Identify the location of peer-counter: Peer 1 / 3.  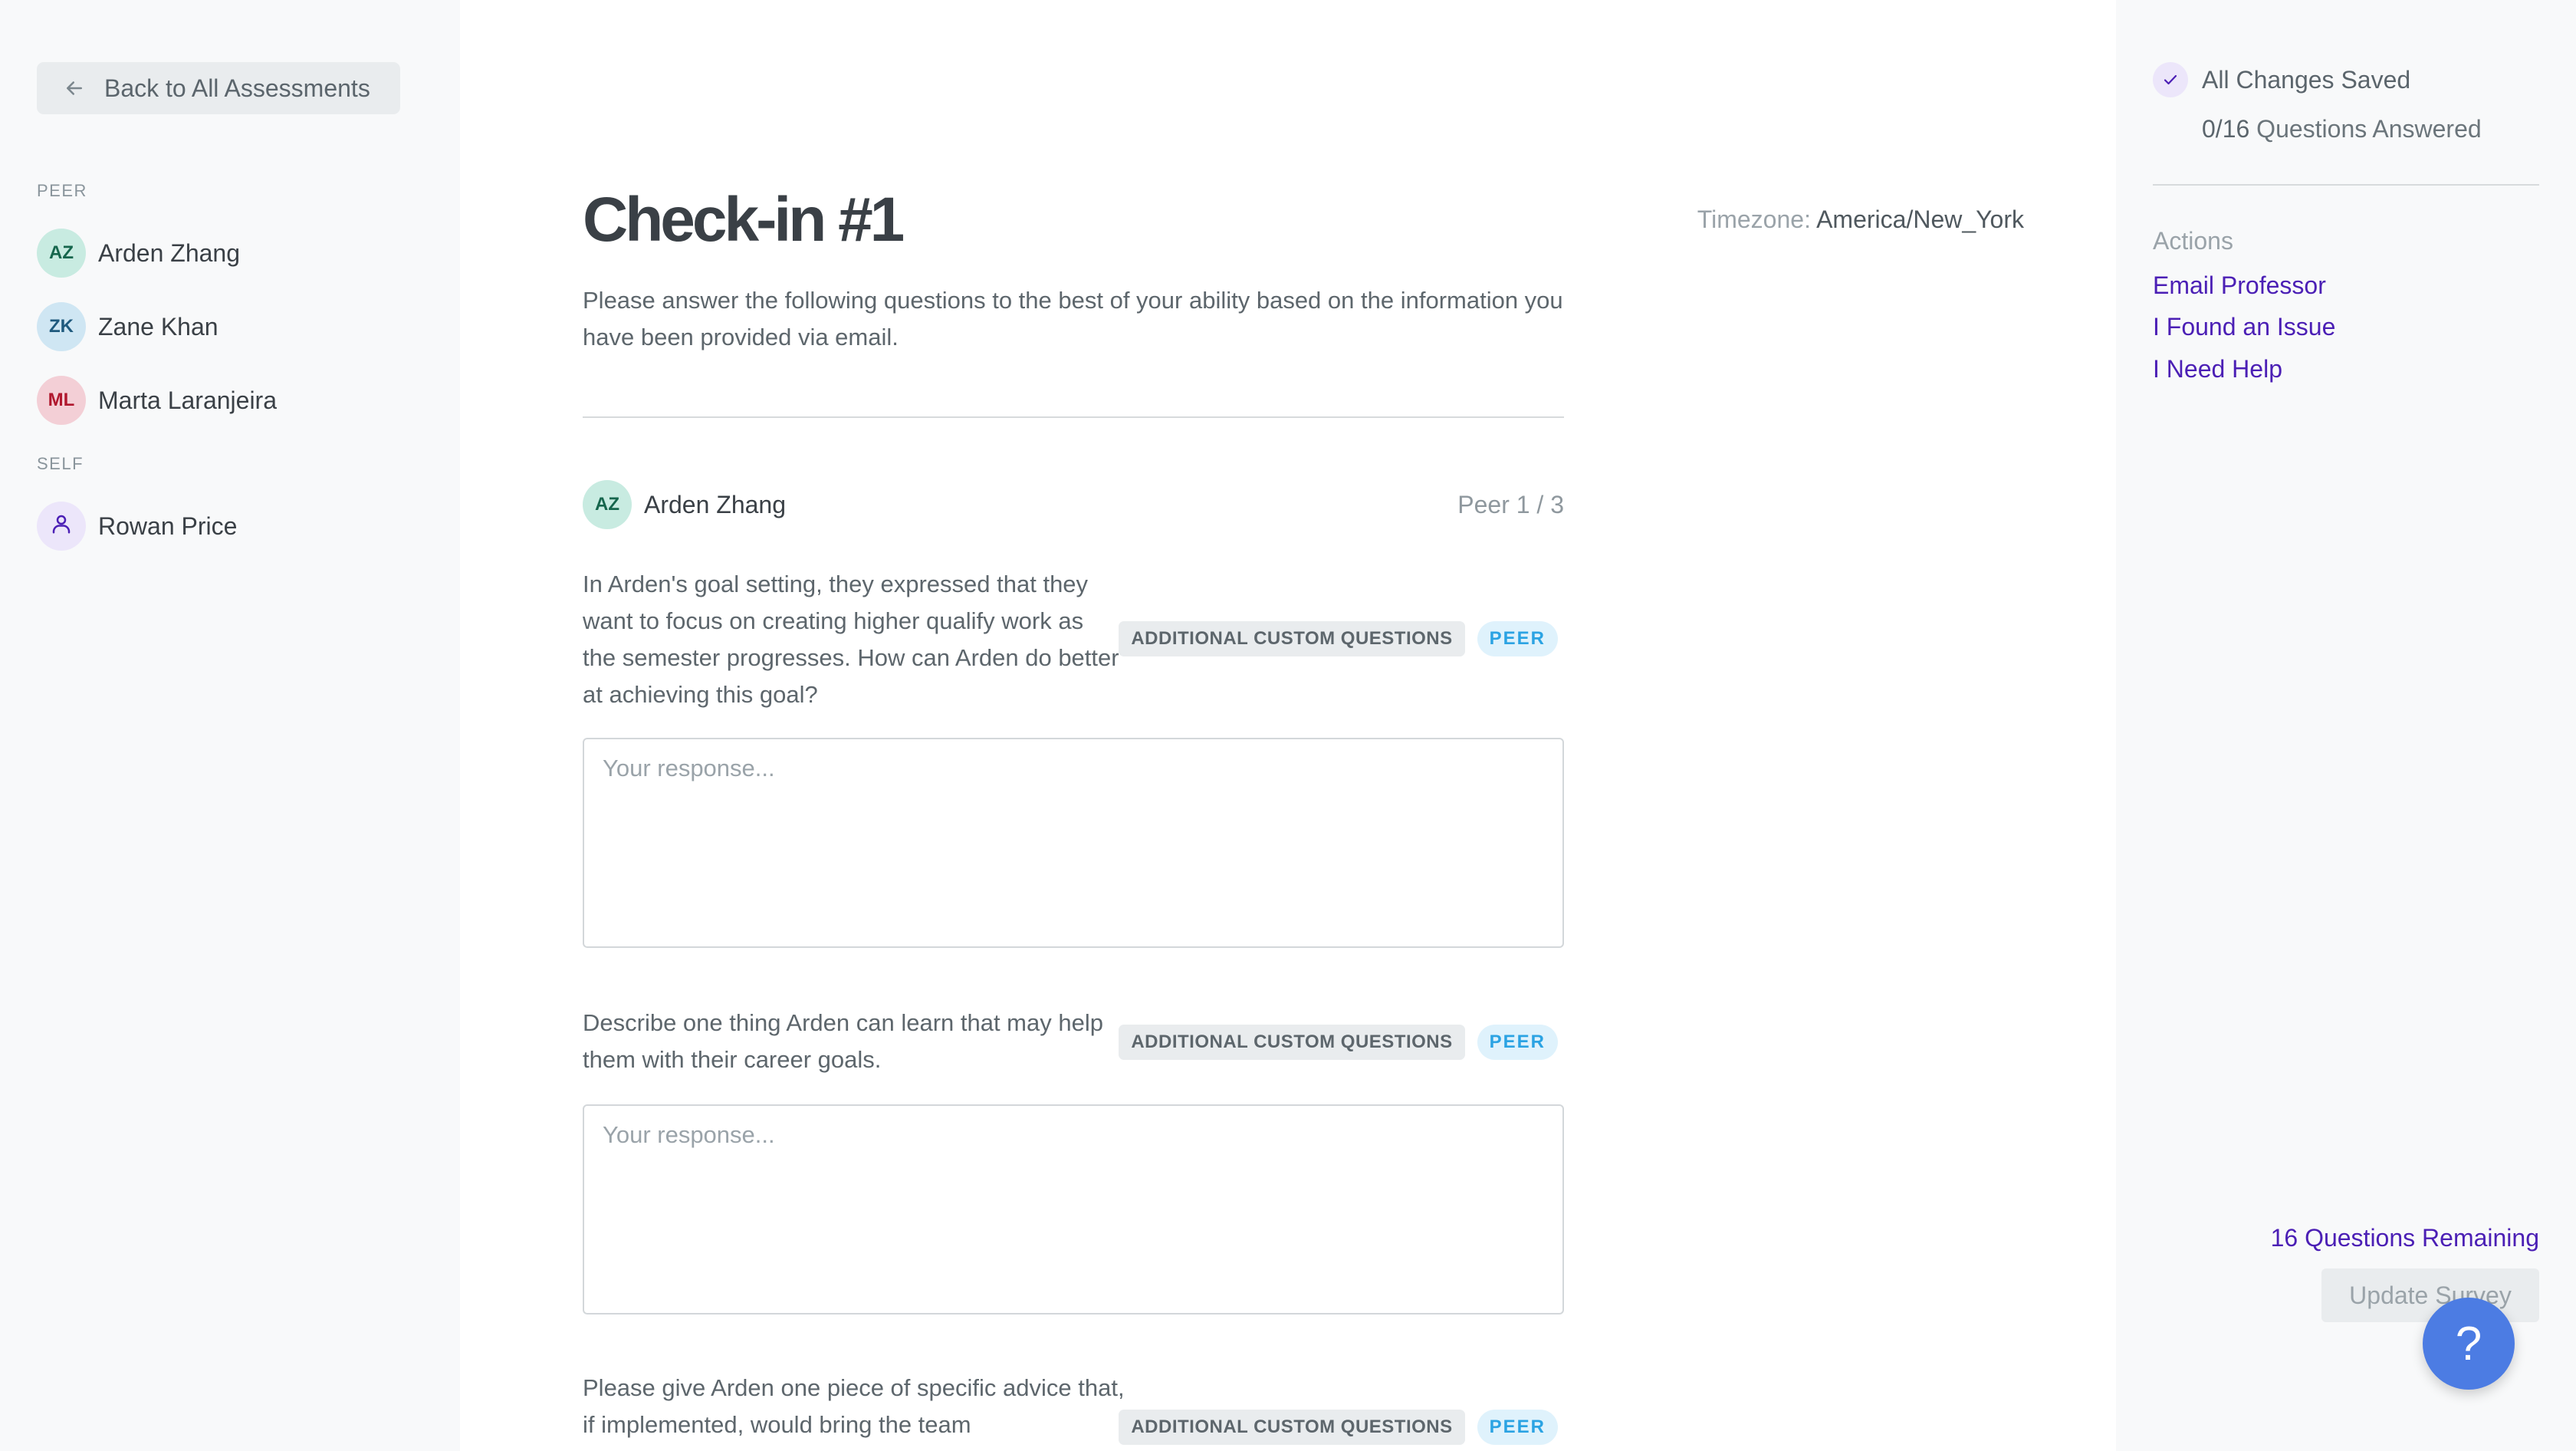
(1510, 504).